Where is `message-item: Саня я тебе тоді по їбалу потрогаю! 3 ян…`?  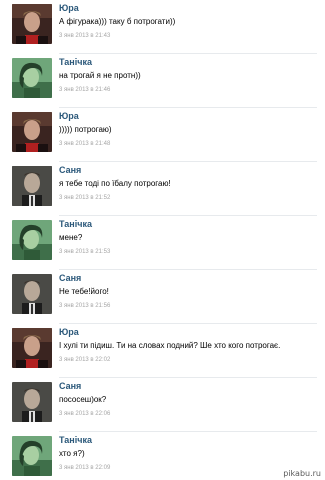
message-item: Саня я тебе тоді по їбалу потрогаю! 3 ян… is located at coordinates (162, 189).